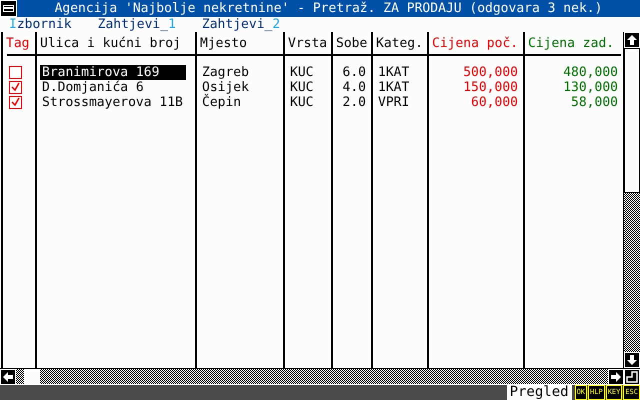 The image size is (640, 400). I want to click on table-cell-text: 130,000, so click(590, 87).